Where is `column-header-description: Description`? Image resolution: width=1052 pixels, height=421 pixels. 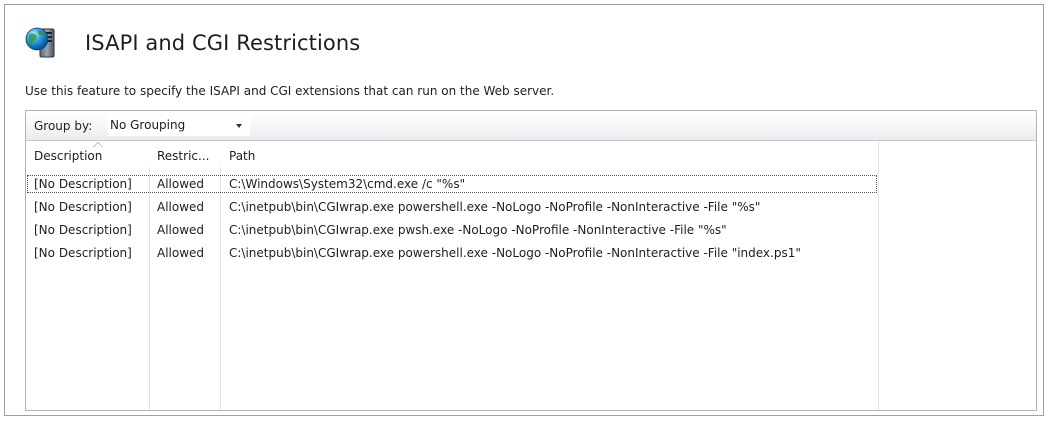 column-header-description: Description is located at coordinates (68, 156).